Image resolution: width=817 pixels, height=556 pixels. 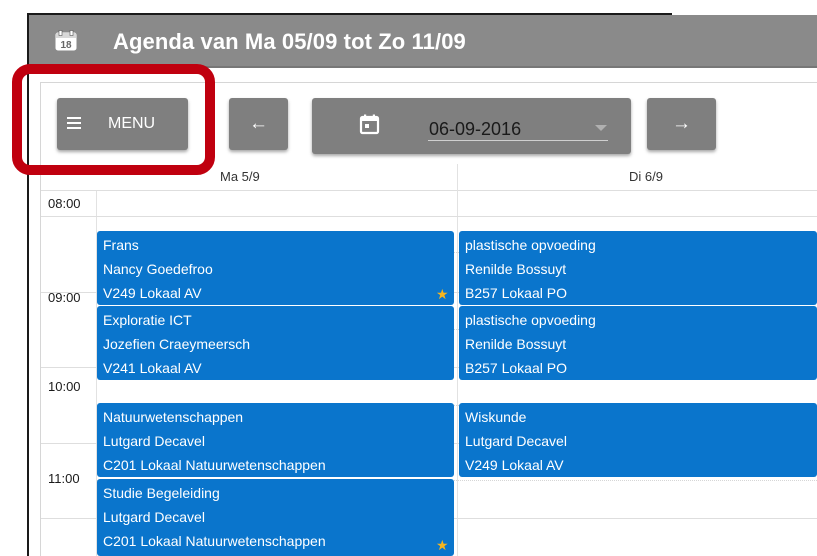 I want to click on date-input: 06-09-2016, so click(x=518, y=126).